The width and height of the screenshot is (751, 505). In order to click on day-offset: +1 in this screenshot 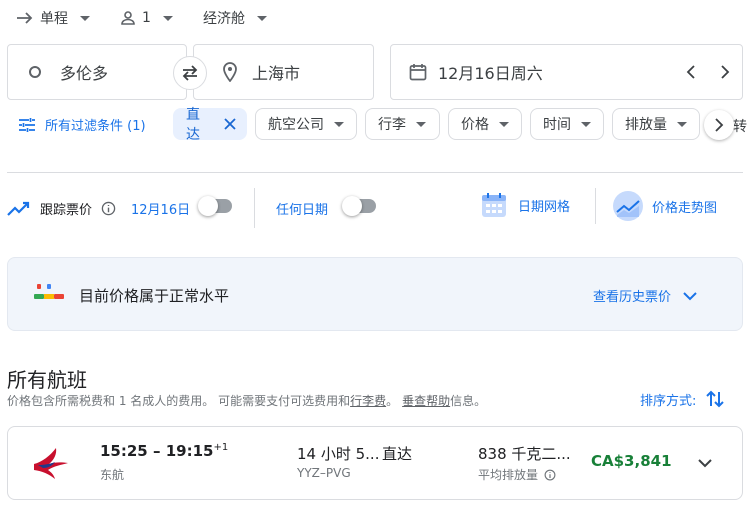, I will do `click(221, 447)`.